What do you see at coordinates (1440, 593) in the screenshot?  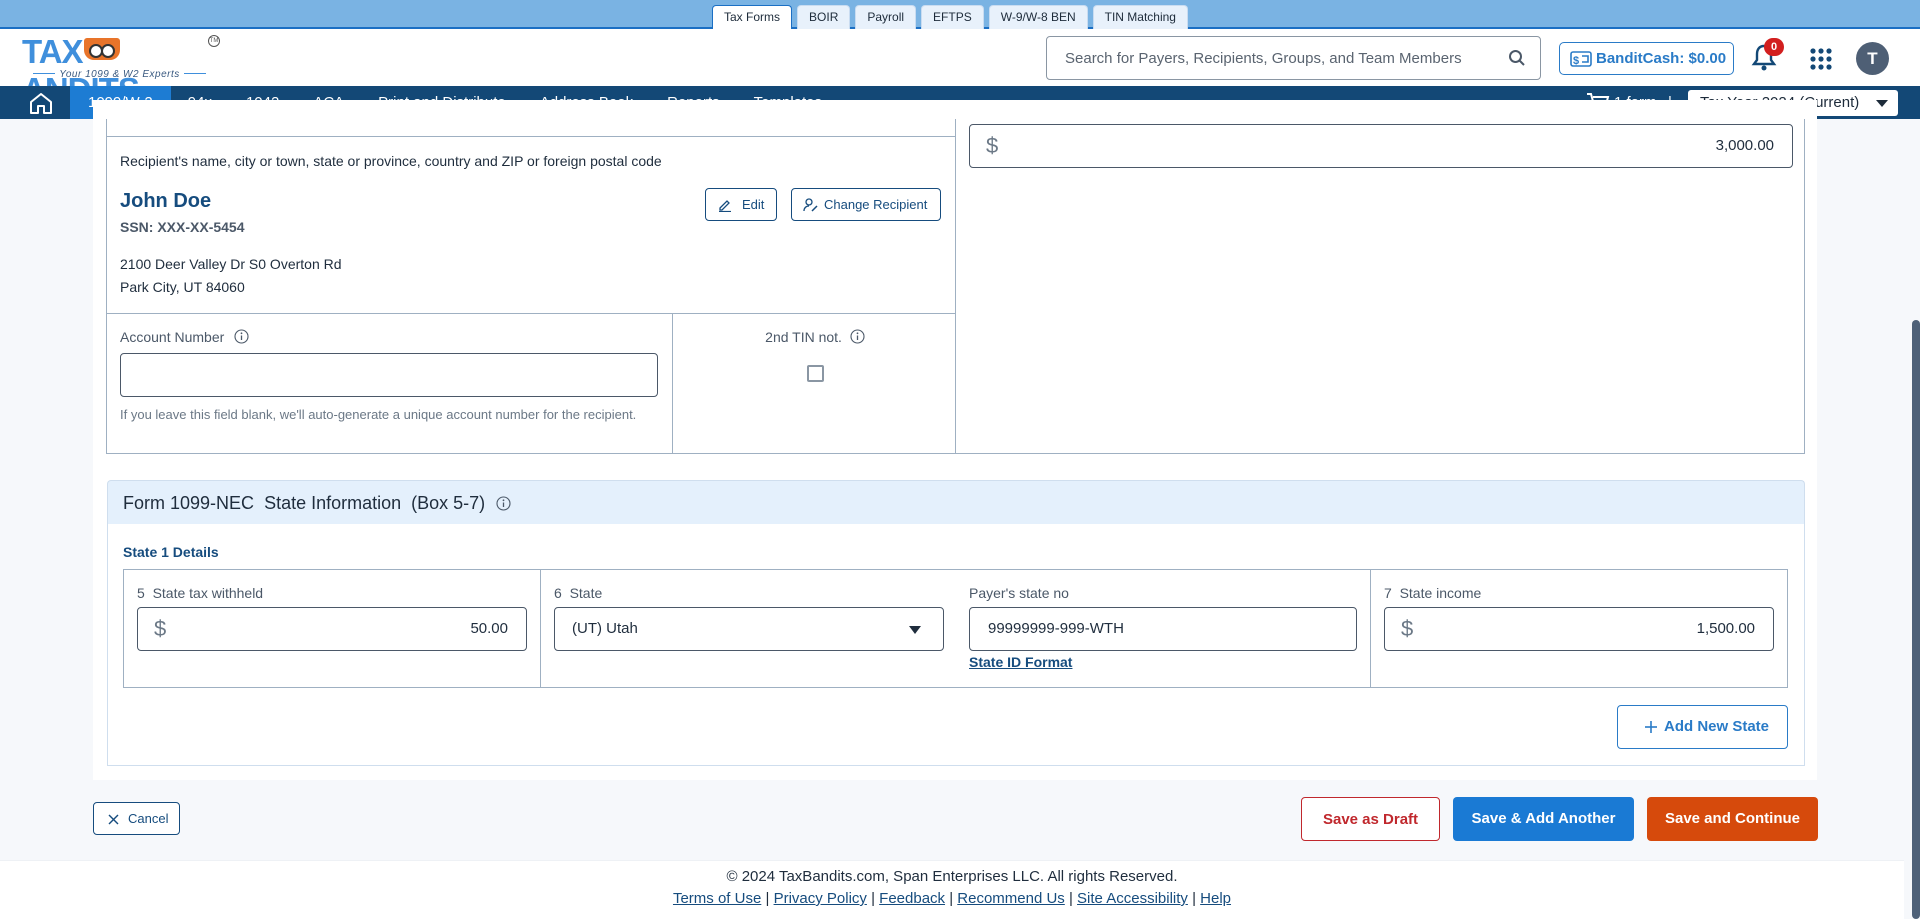 I see `box7-label: State income` at bounding box center [1440, 593].